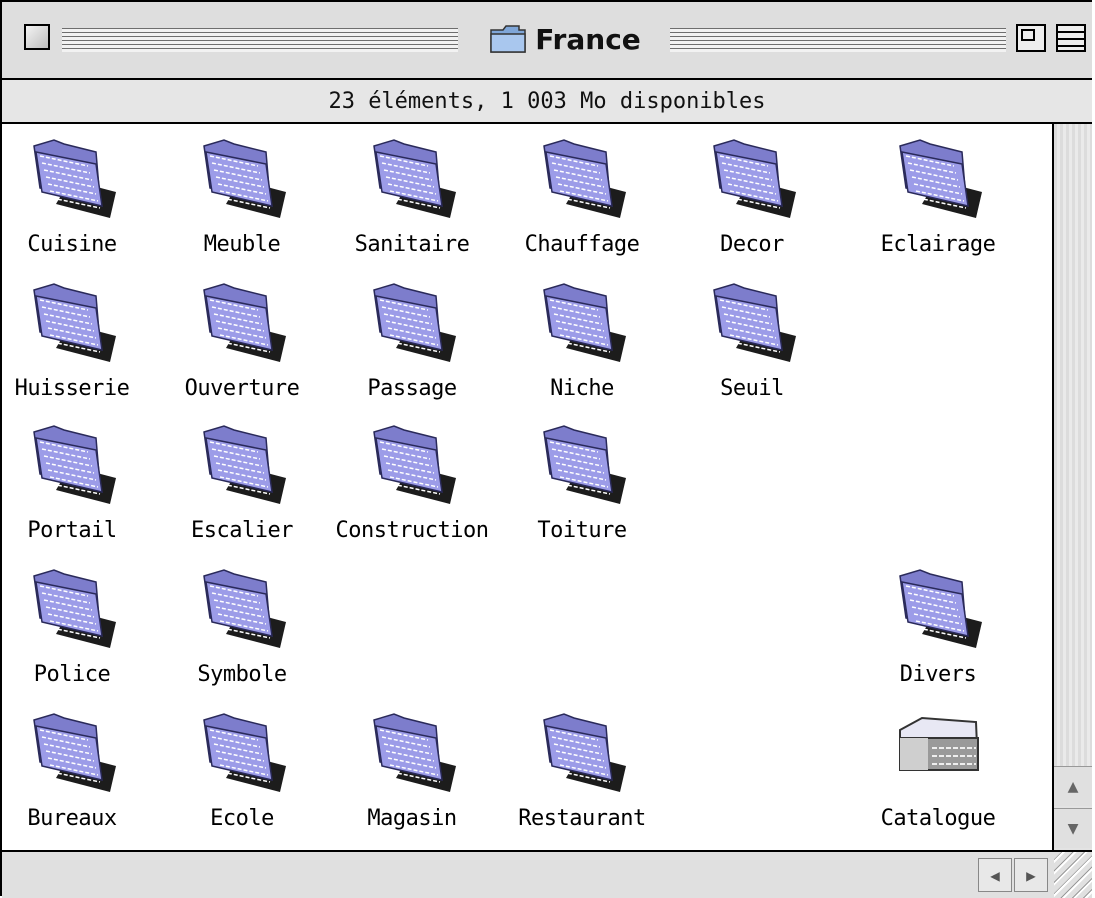  I want to click on folder-label: Escalier, so click(242, 530).